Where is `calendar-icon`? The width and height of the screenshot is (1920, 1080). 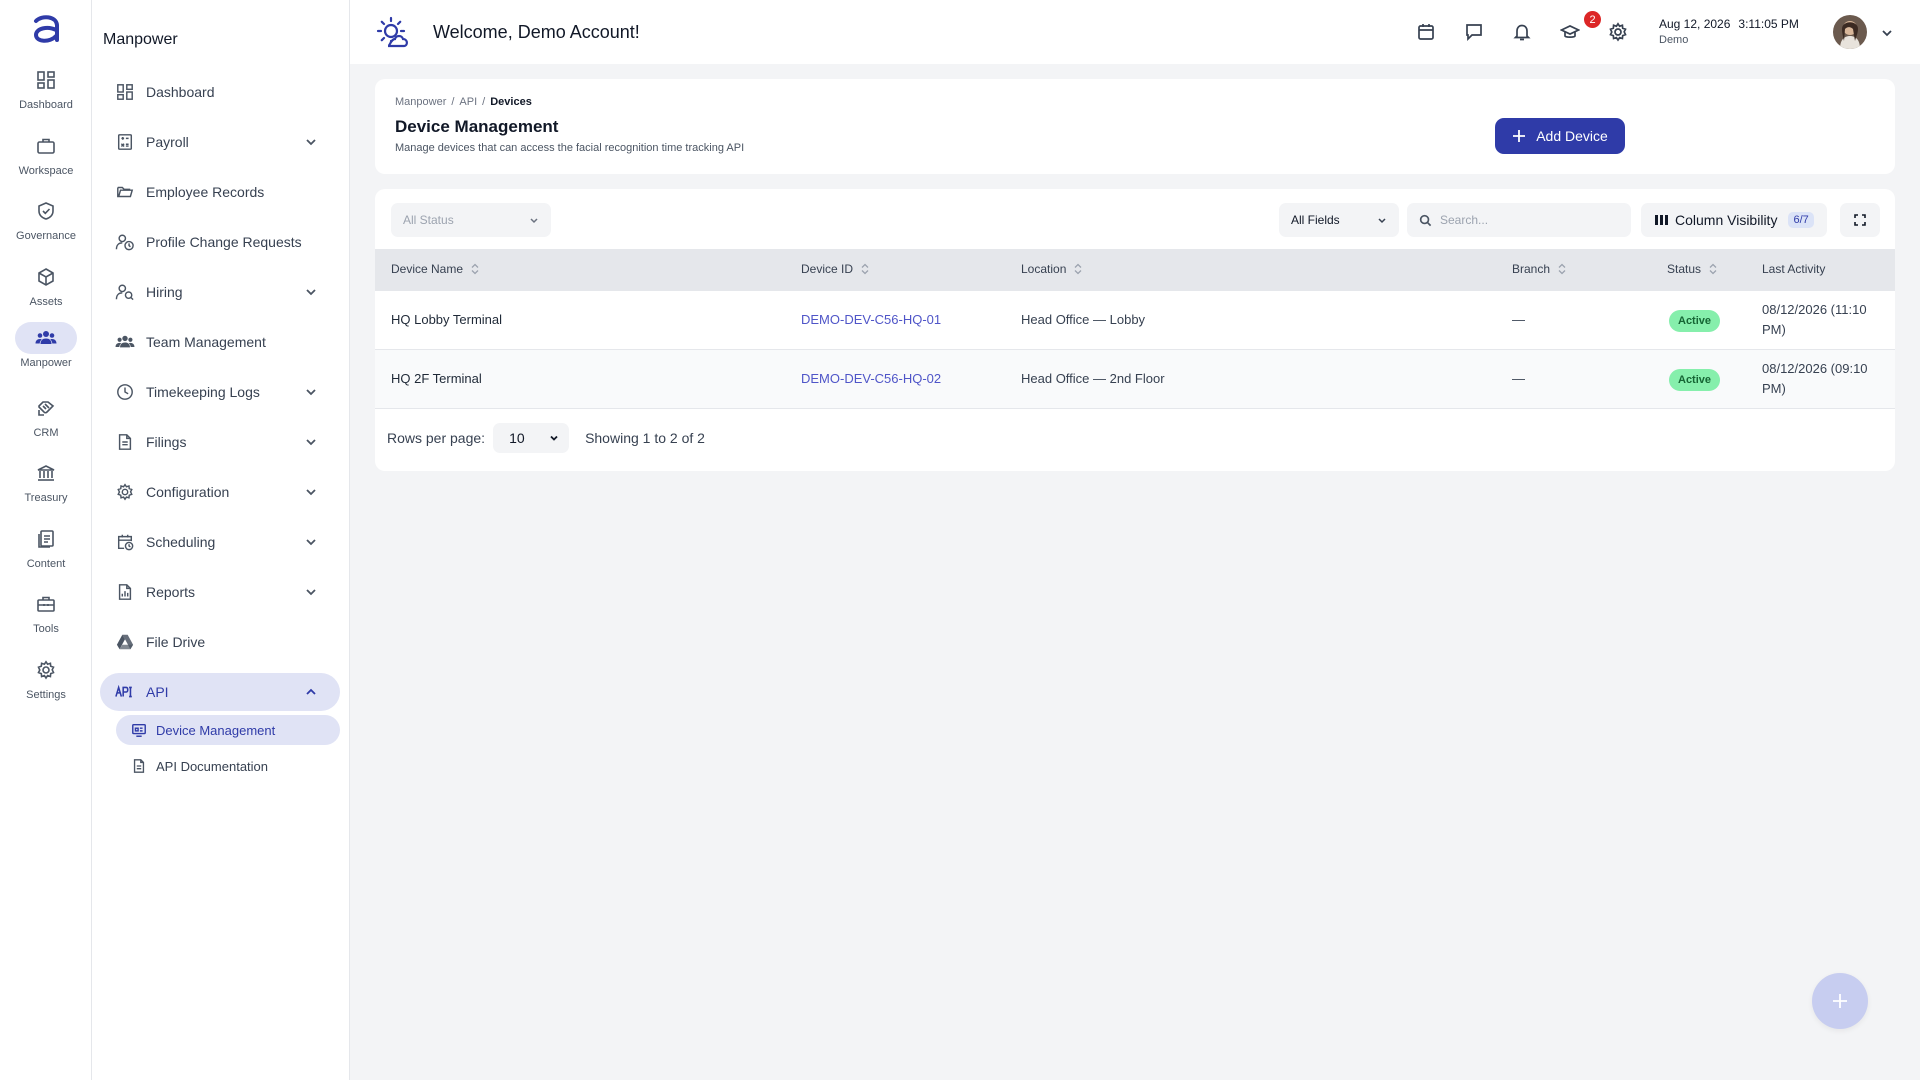
calendar-icon is located at coordinates (1426, 32).